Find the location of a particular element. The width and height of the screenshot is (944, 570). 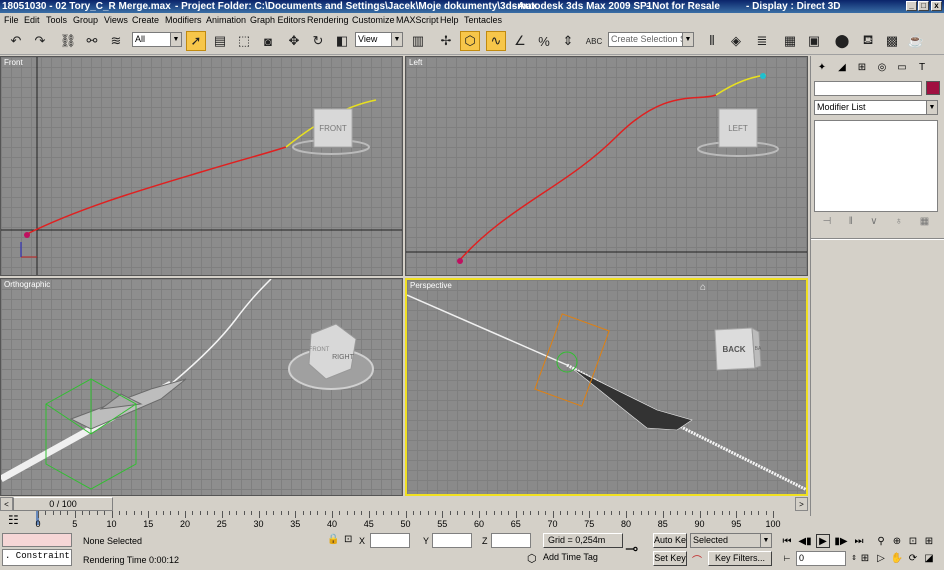

redo-icon: ↷ is located at coordinates (40, 41).